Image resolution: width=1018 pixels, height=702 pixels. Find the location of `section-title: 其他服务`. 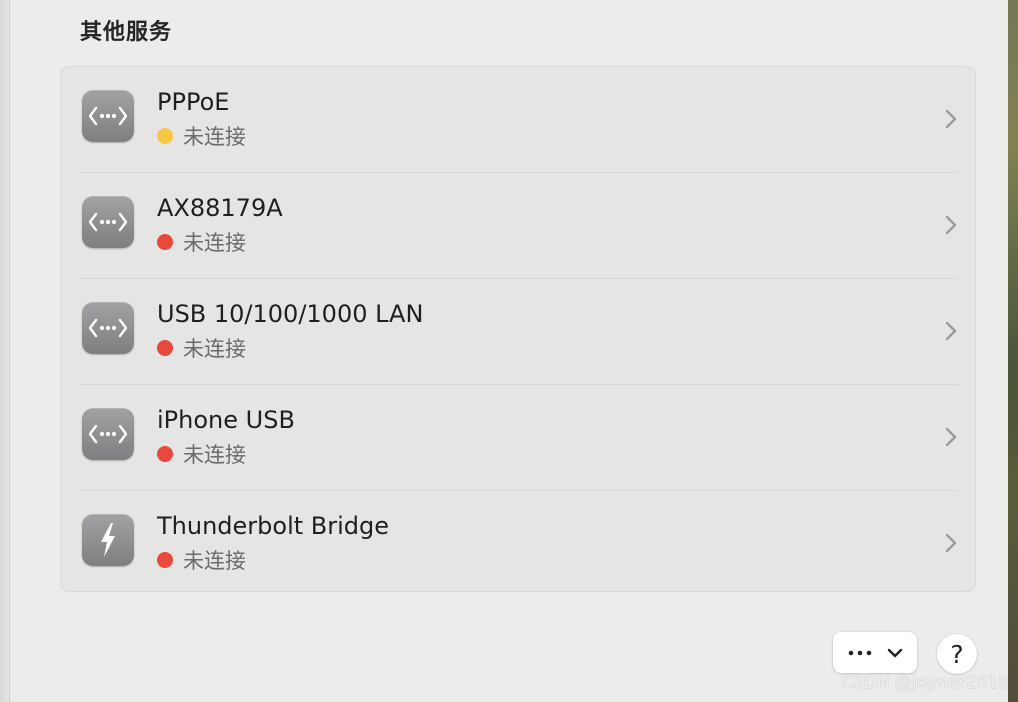

section-title: 其他服务 is located at coordinates (126, 32).